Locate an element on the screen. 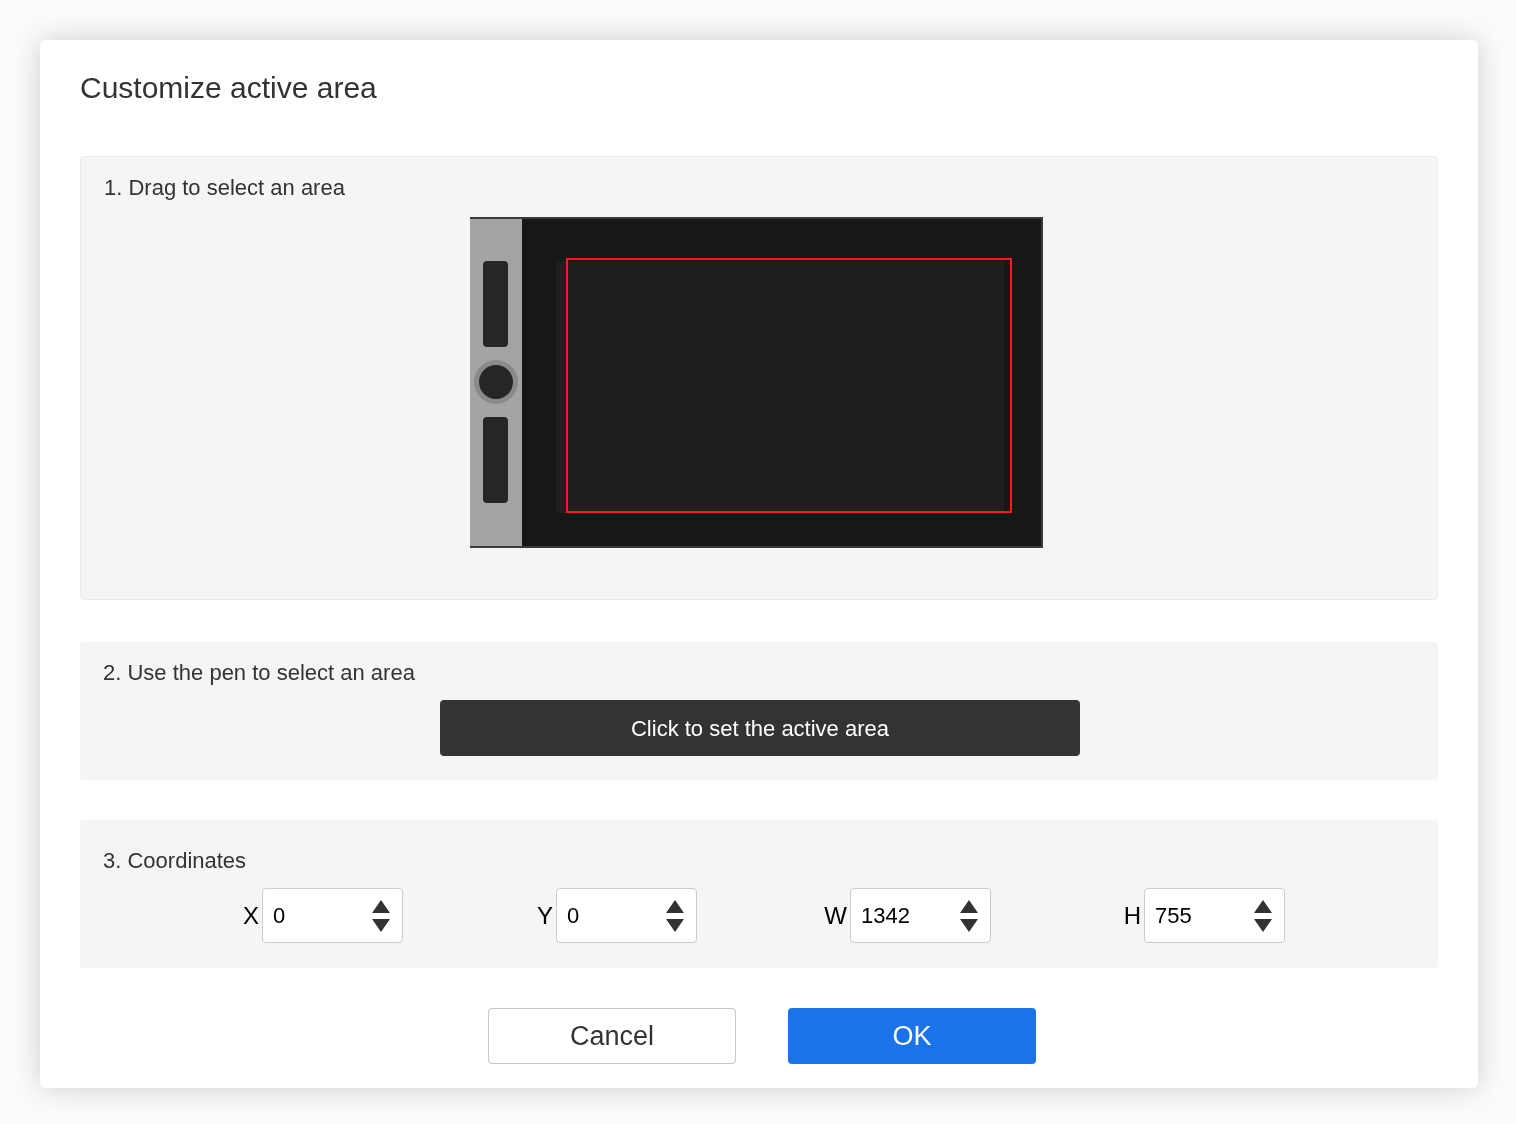 This screenshot has height=1124, width=1516. number-spinner: 755 is located at coordinates (1214, 915).